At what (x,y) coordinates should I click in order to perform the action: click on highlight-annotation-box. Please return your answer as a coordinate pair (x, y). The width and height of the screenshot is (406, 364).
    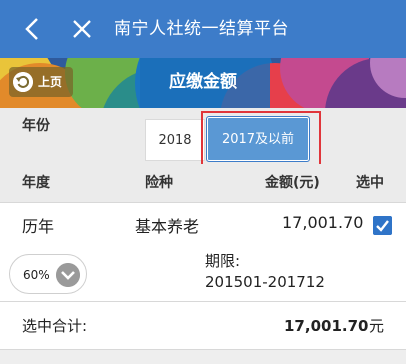
    Looking at the image, I should click on (261, 139).